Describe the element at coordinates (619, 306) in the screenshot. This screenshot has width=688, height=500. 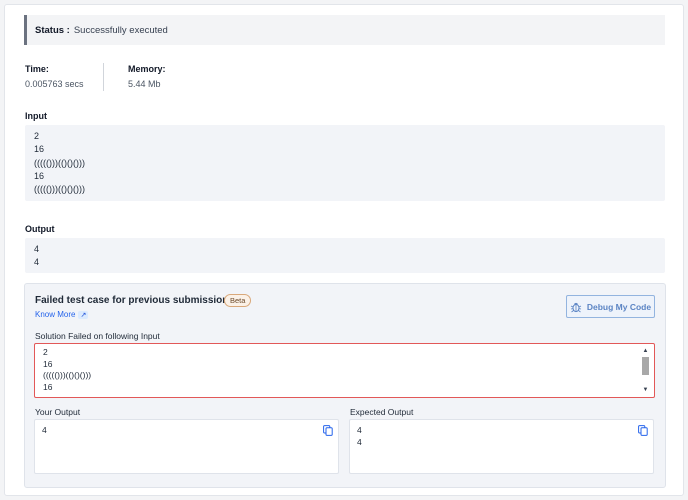
I see `debug-button-label: Debug My Code` at that location.